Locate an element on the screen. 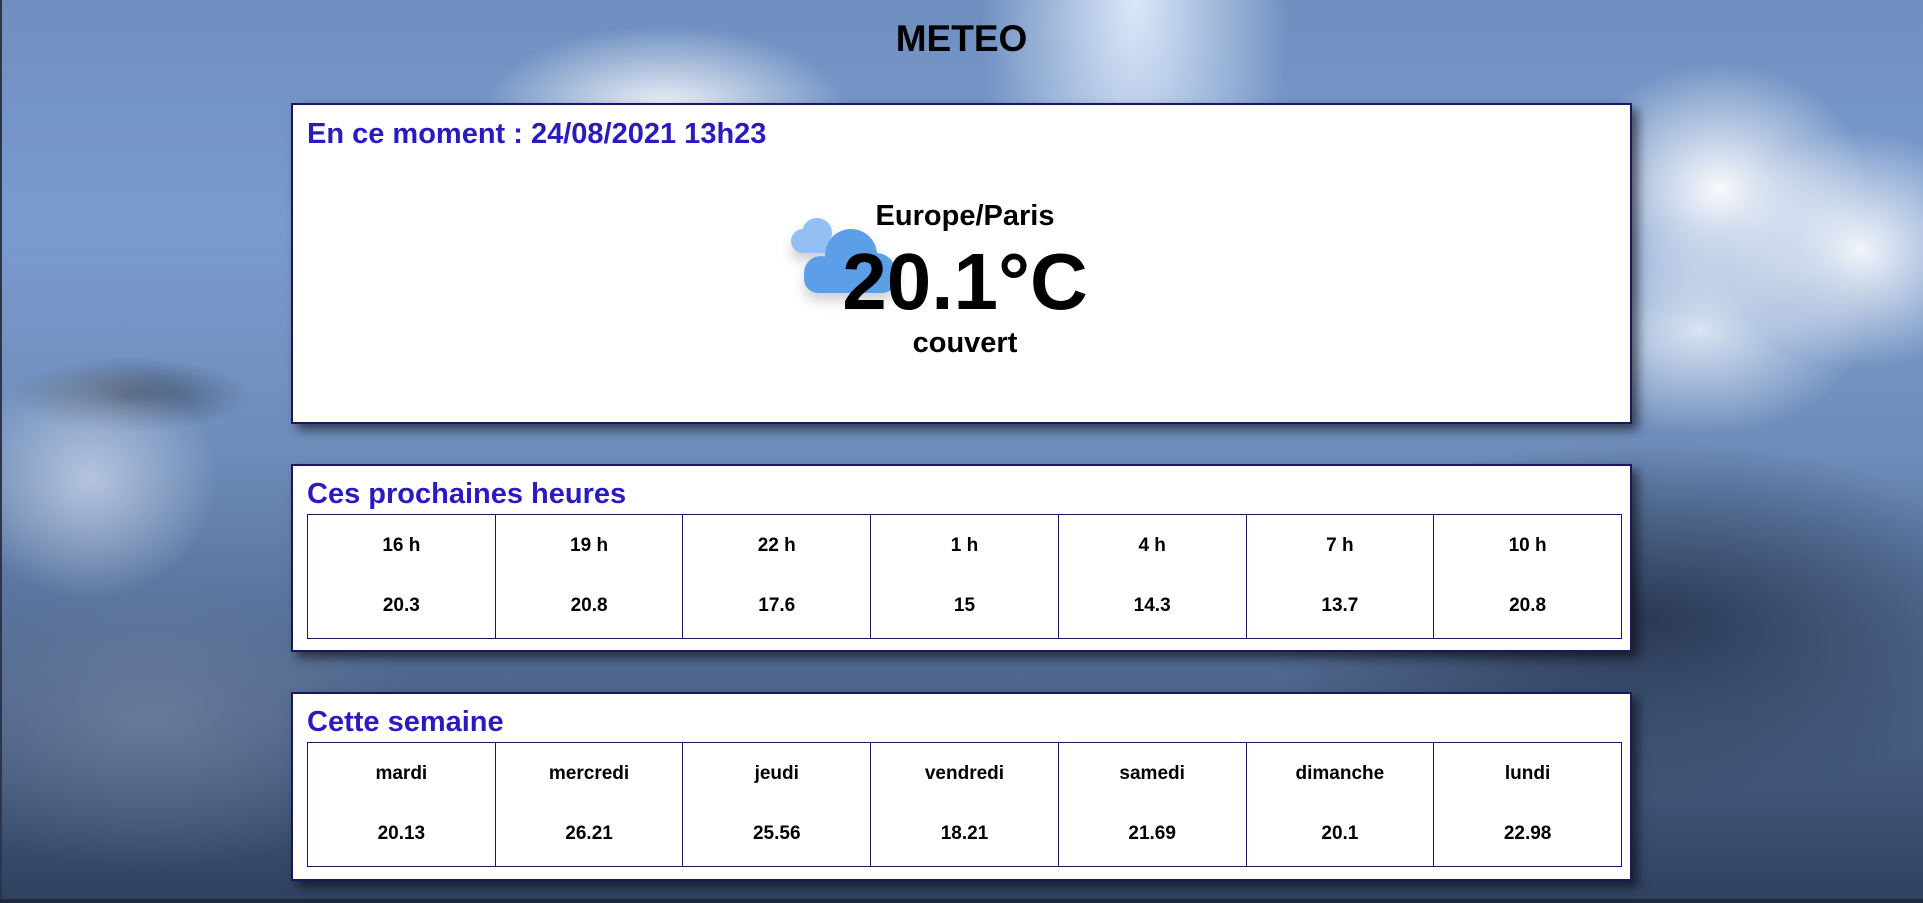 This screenshot has width=1923, height=903. hour-temperature: 13.7 is located at coordinates (1340, 605).